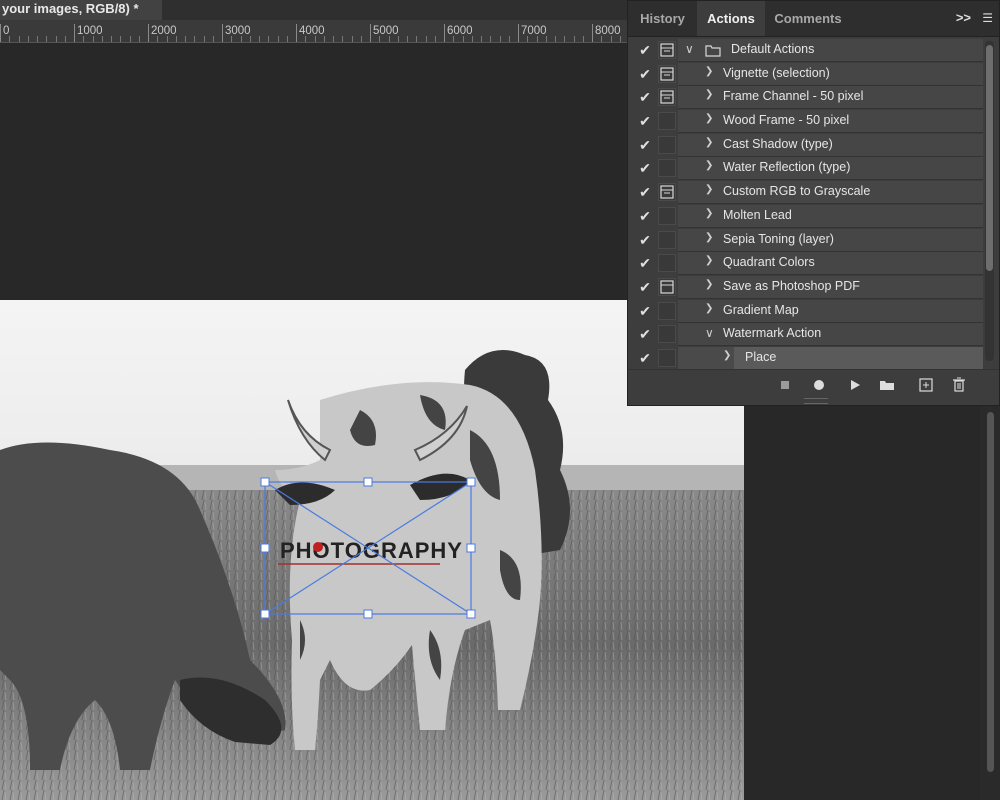  What do you see at coordinates (963, 17) in the screenshot?
I see `collapse-panel-icon: >>` at bounding box center [963, 17].